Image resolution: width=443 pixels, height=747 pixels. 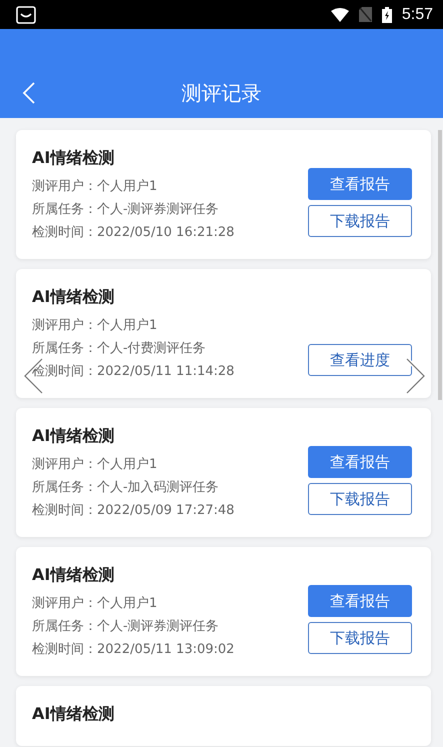 I want to click on app-notification-icon, so click(x=26, y=15).